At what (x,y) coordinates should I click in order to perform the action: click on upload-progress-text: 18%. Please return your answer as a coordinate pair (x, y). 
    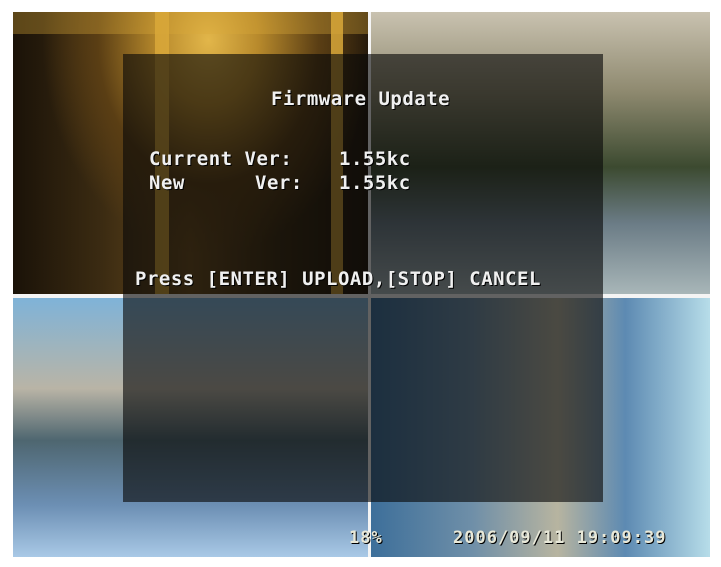
    Looking at the image, I should click on (366, 538).